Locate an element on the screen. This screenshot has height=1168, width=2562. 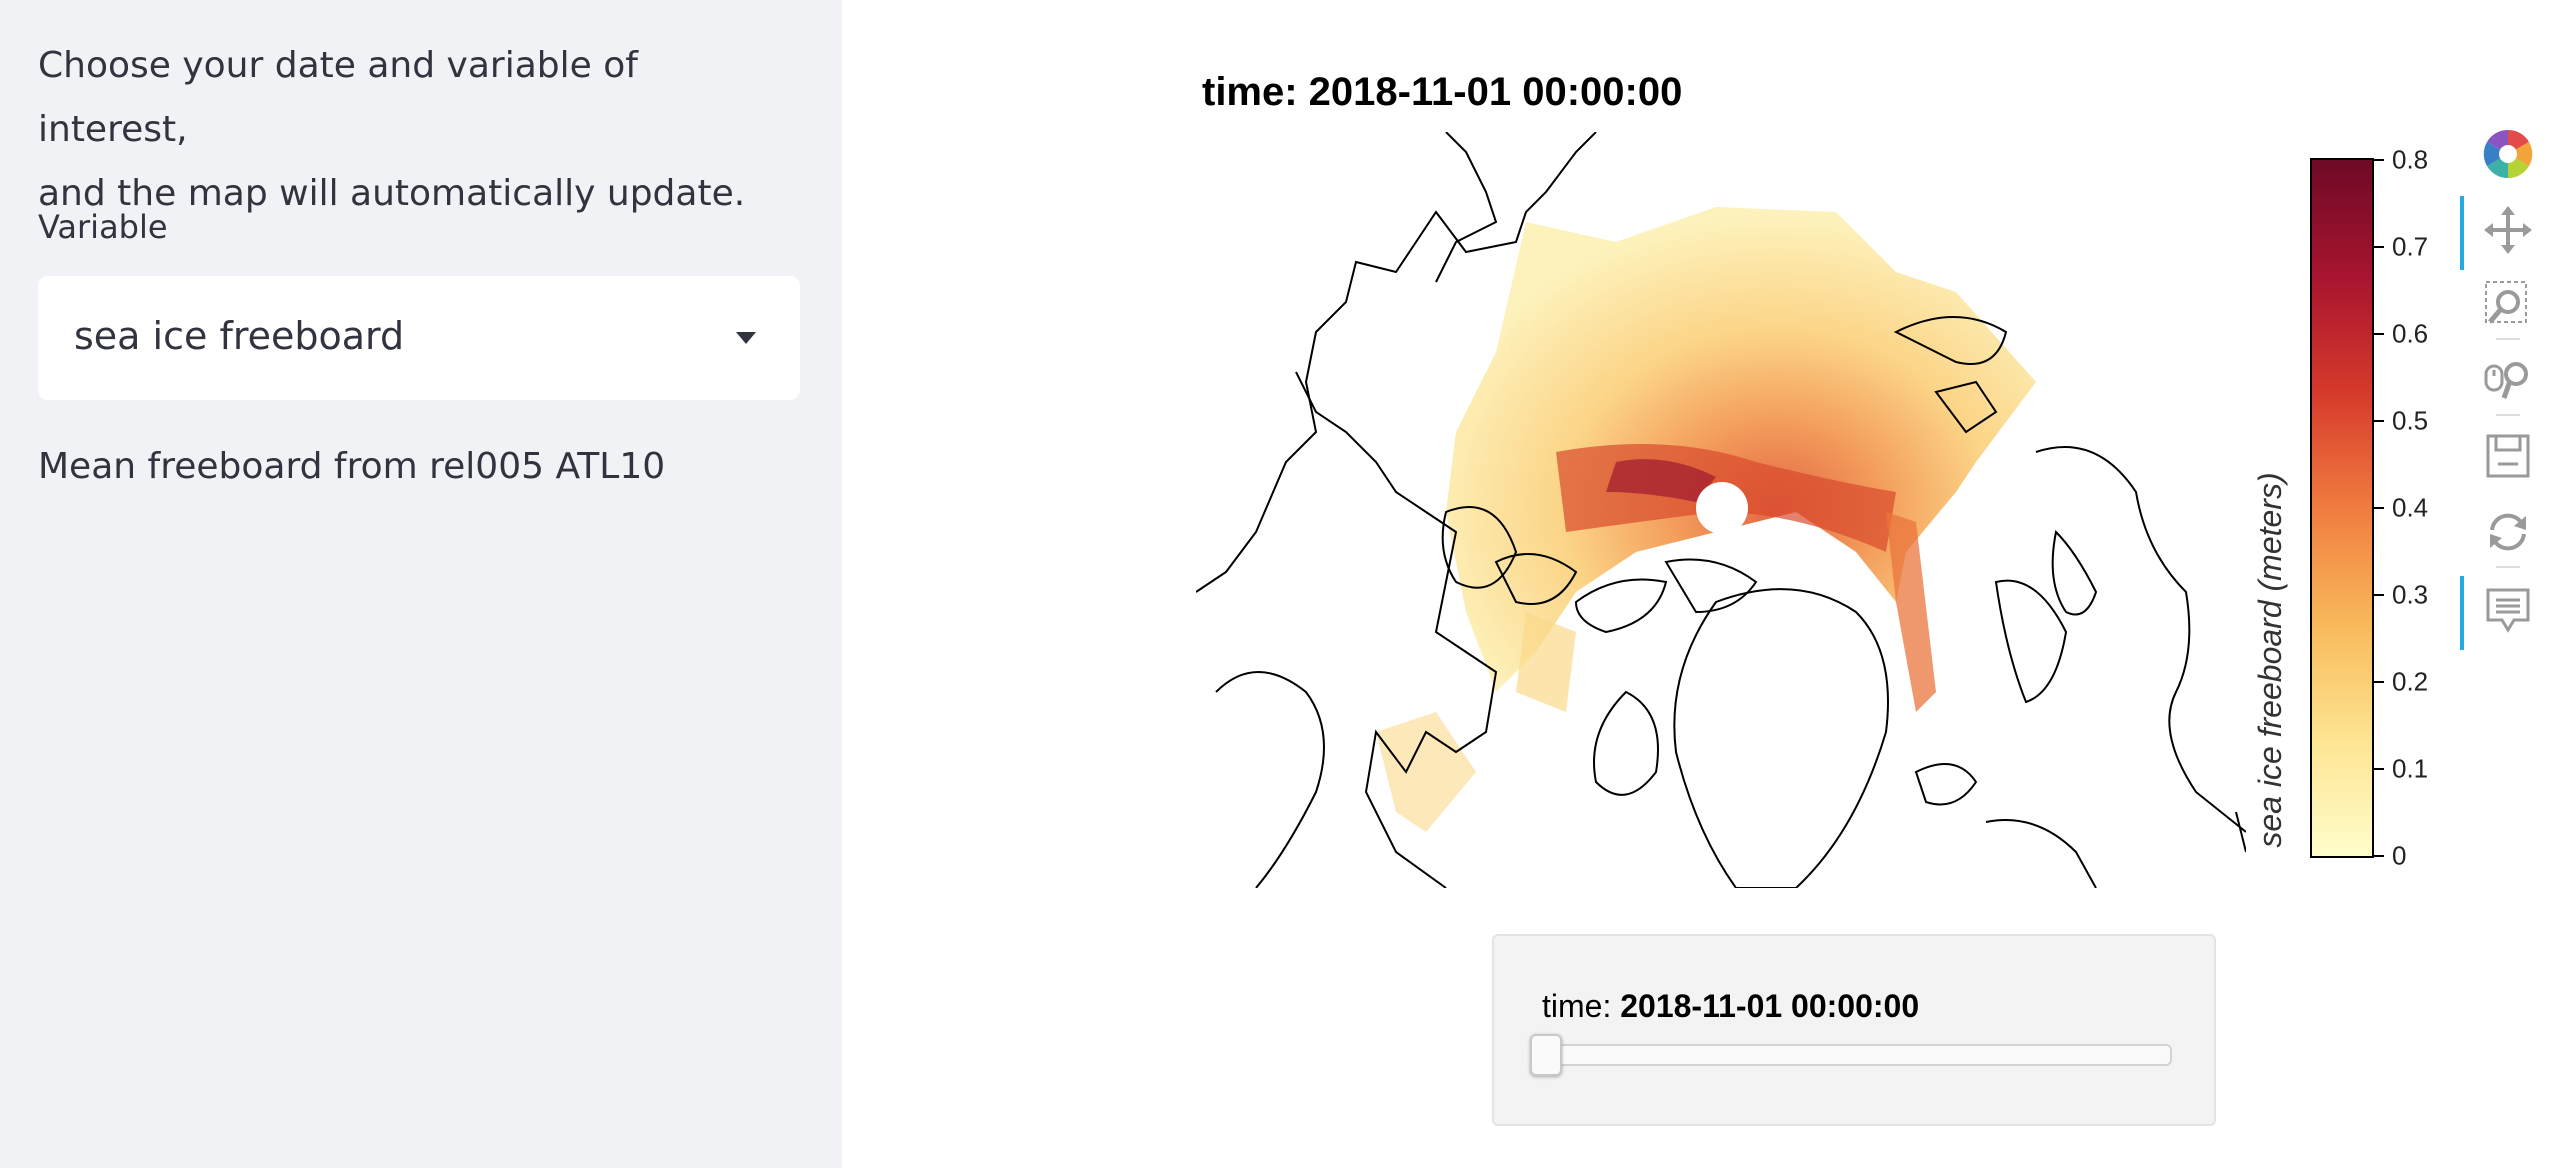
variable-select: sea ice freeboard is located at coordinates (419, 338).